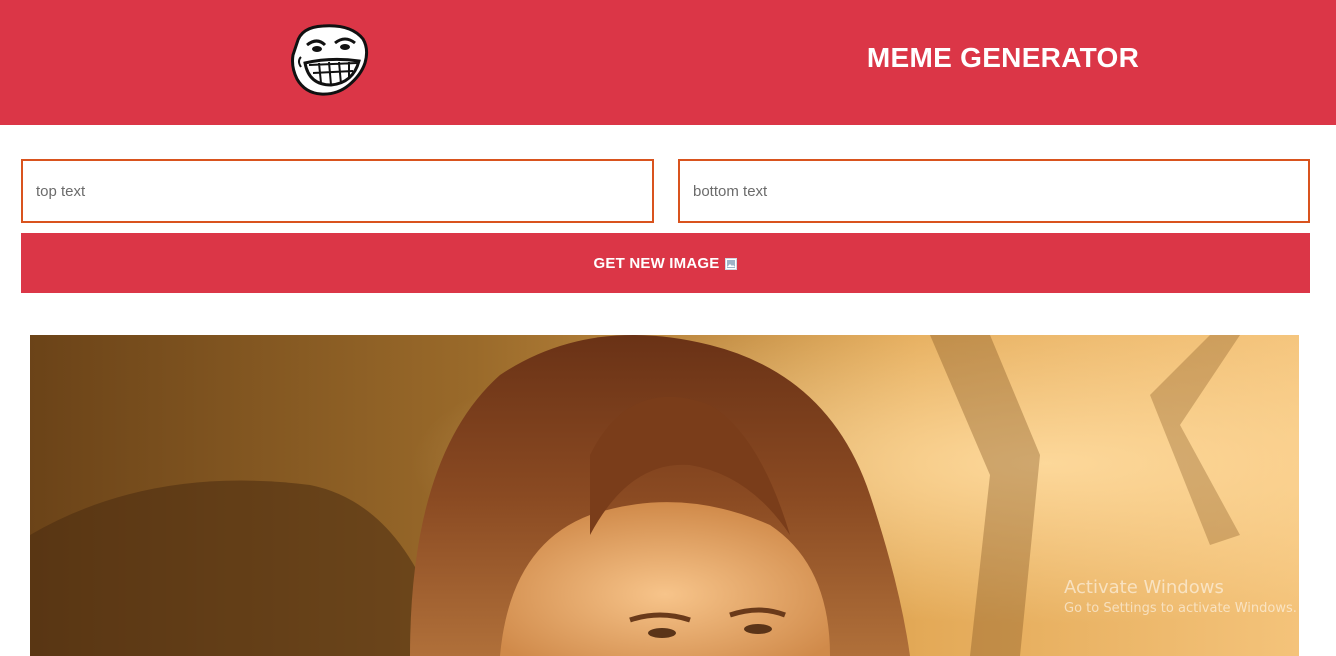 The width and height of the screenshot is (1336, 656). I want to click on get-new-image-label: GET NEW IMAGE, so click(656, 263).